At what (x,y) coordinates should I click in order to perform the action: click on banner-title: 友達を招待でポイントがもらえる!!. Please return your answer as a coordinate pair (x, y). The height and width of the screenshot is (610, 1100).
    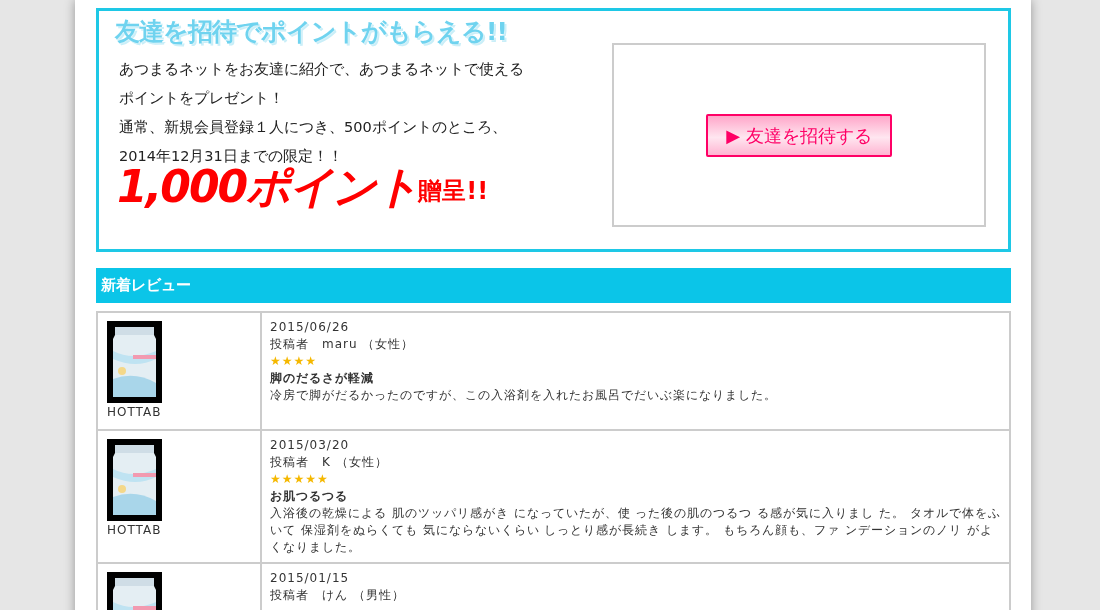
    Looking at the image, I should click on (311, 32).